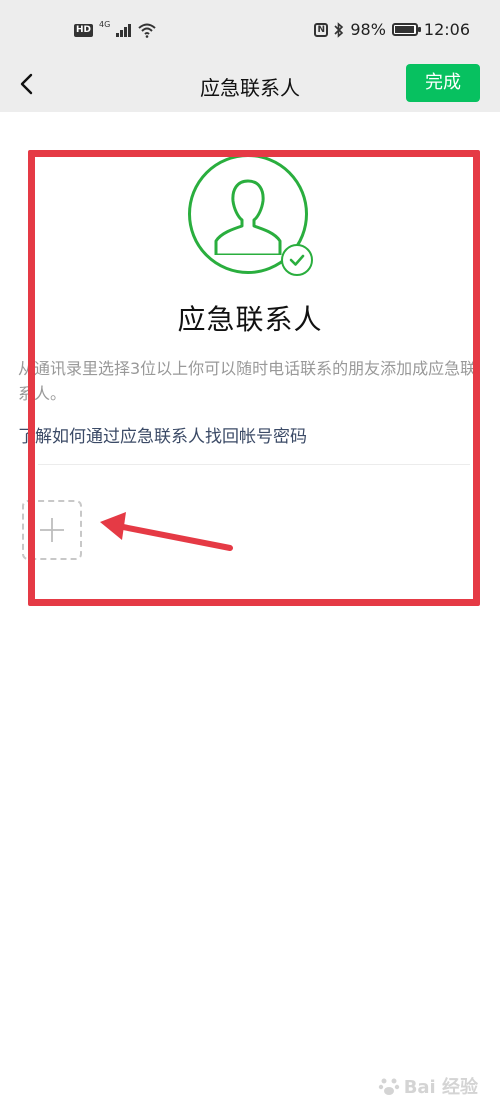 The height and width of the screenshot is (1111, 500). I want to click on nfc-icon: N, so click(321, 29).